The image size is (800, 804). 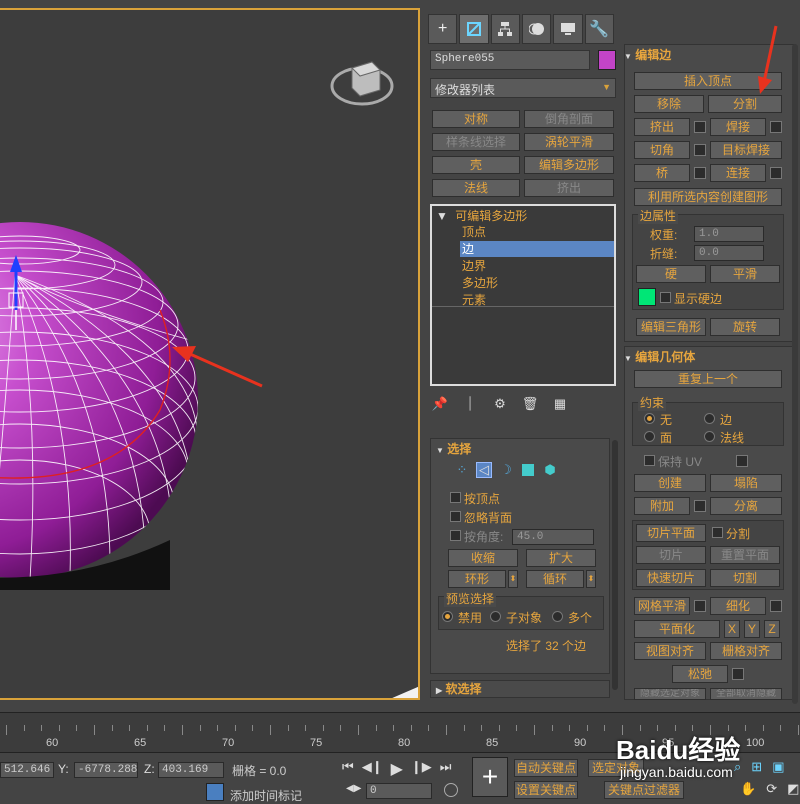 I want to click on play-icon: ▶, so click(x=397, y=769).